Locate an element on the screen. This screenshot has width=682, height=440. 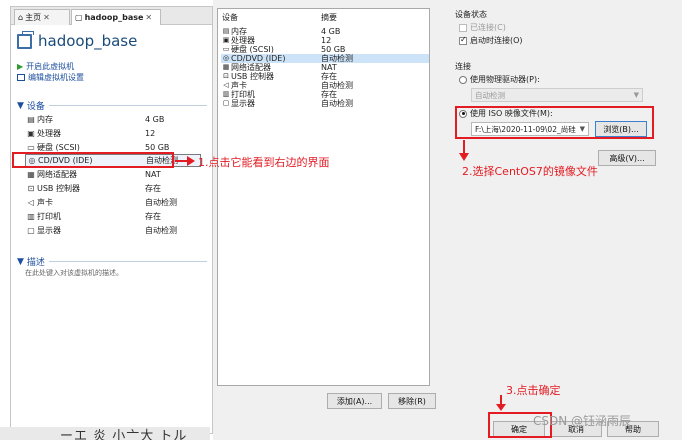
tab-hadoop-base: ▢ hadoop_base ✕ is located at coordinates (116, 17).